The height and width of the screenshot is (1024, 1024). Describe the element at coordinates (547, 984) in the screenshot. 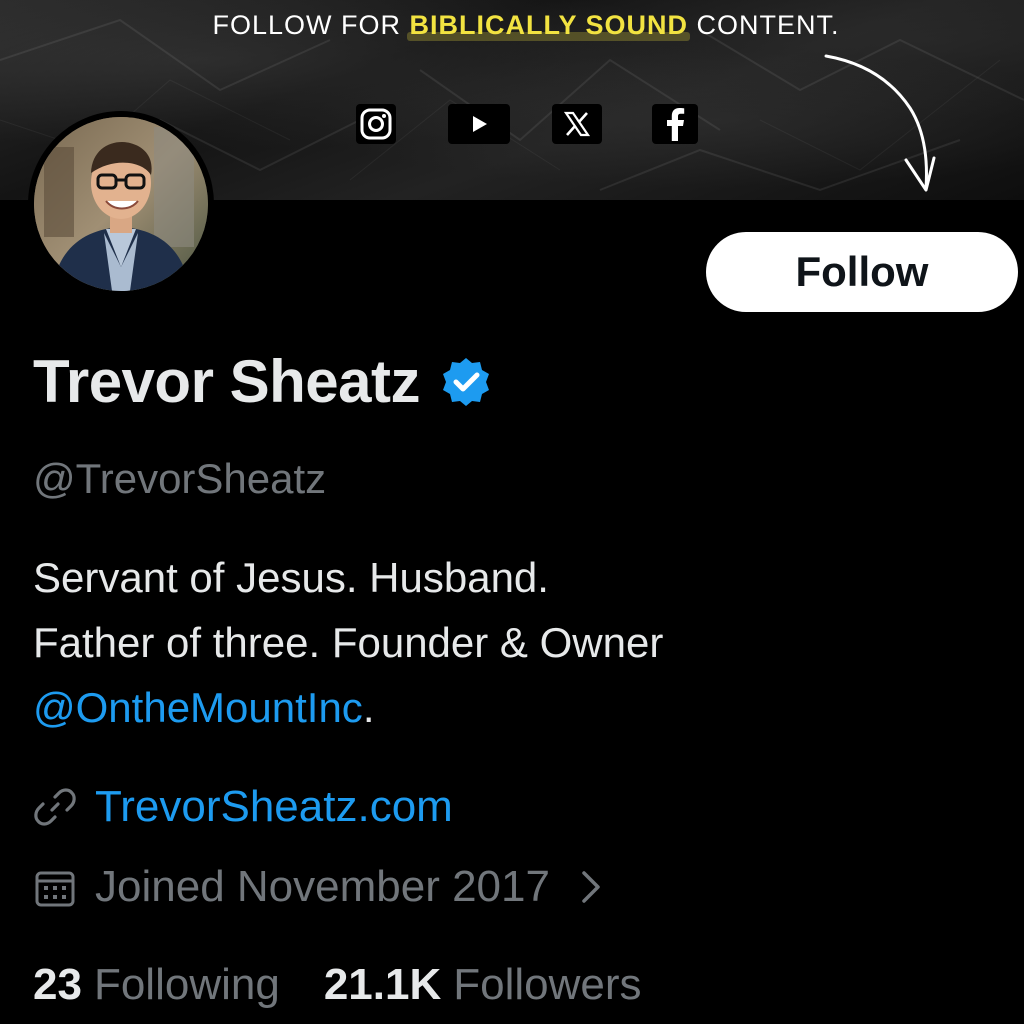

I see `followers-label: Followers` at that location.